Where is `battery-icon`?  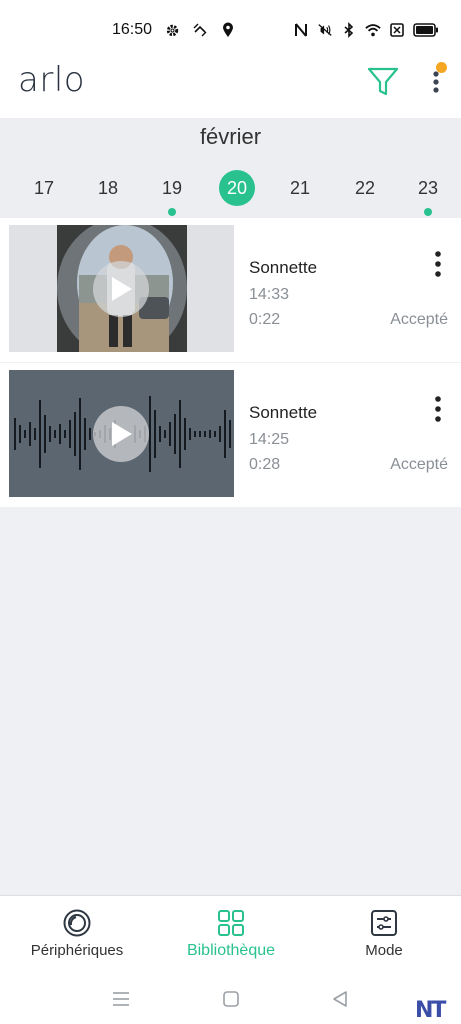 battery-icon is located at coordinates (426, 30).